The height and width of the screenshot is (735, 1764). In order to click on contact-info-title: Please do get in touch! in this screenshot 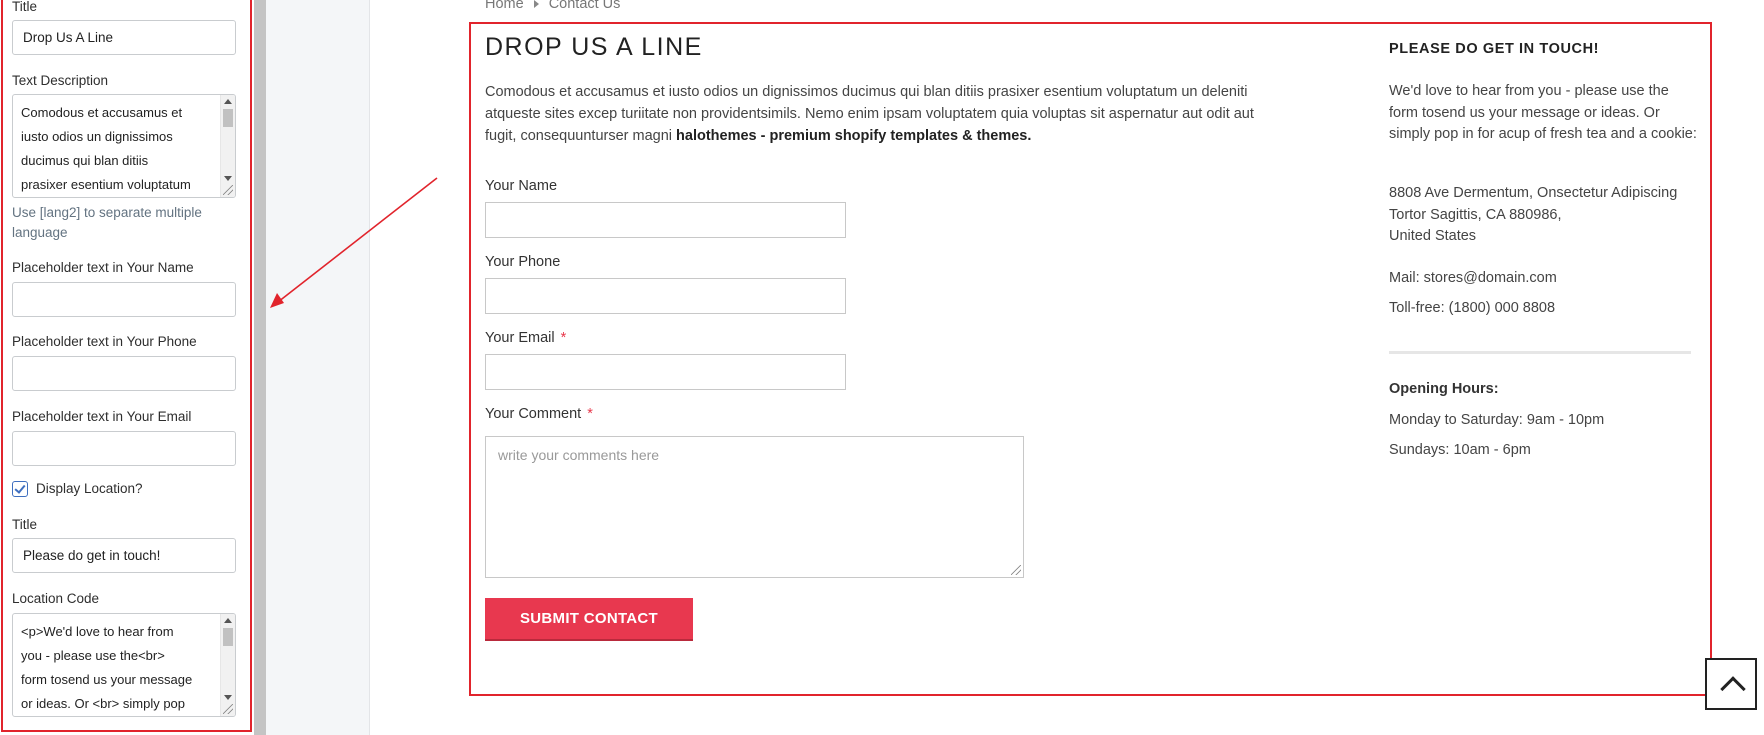, I will do `click(1494, 49)`.